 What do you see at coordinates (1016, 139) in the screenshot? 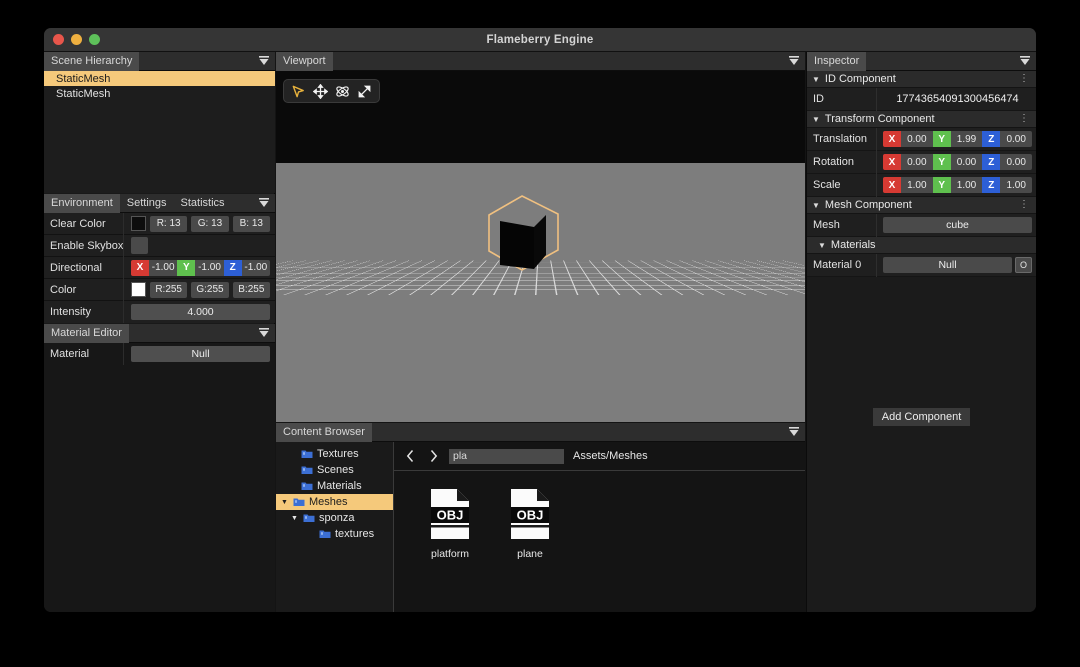
I see `translation-z-value: 0.00` at bounding box center [1016, 139].